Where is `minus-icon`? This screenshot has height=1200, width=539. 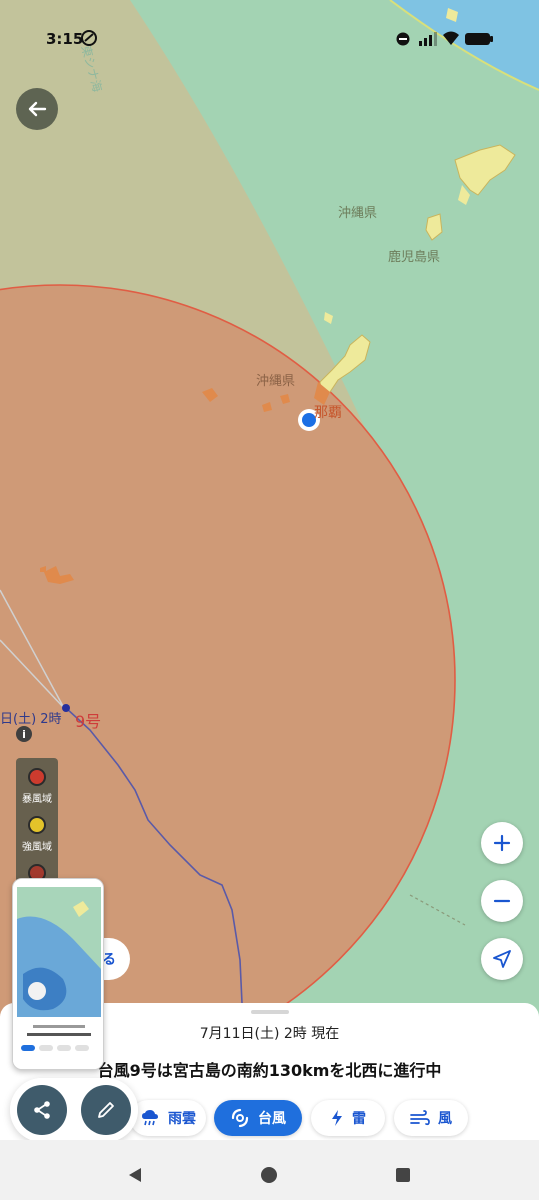 minus-icon is located at coordinates (502, 901).